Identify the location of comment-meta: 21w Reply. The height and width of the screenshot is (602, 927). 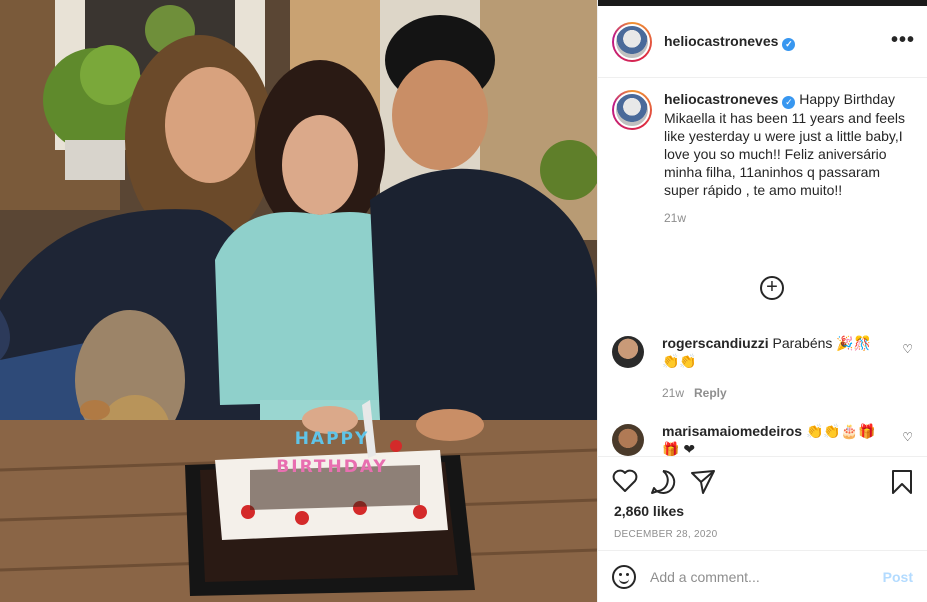
(777, 393).